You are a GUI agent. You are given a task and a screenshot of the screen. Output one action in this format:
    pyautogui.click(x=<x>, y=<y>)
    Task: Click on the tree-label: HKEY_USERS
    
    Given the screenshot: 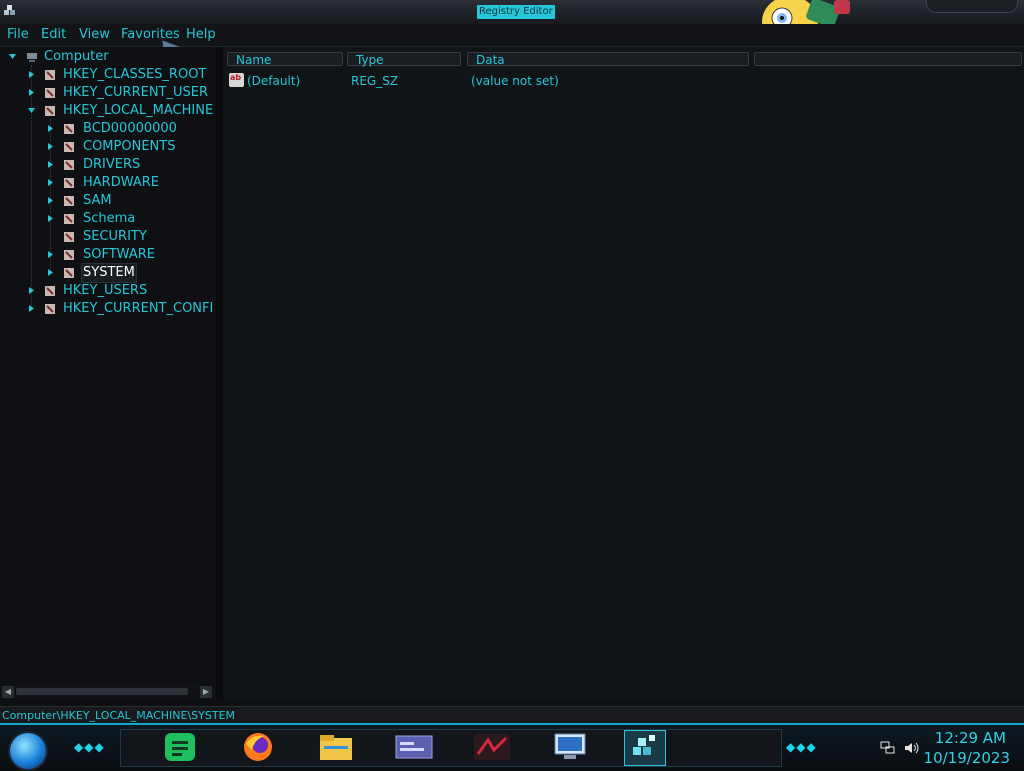 What is the action you would take?
    pyautogui.click(x=105, y=290)
    